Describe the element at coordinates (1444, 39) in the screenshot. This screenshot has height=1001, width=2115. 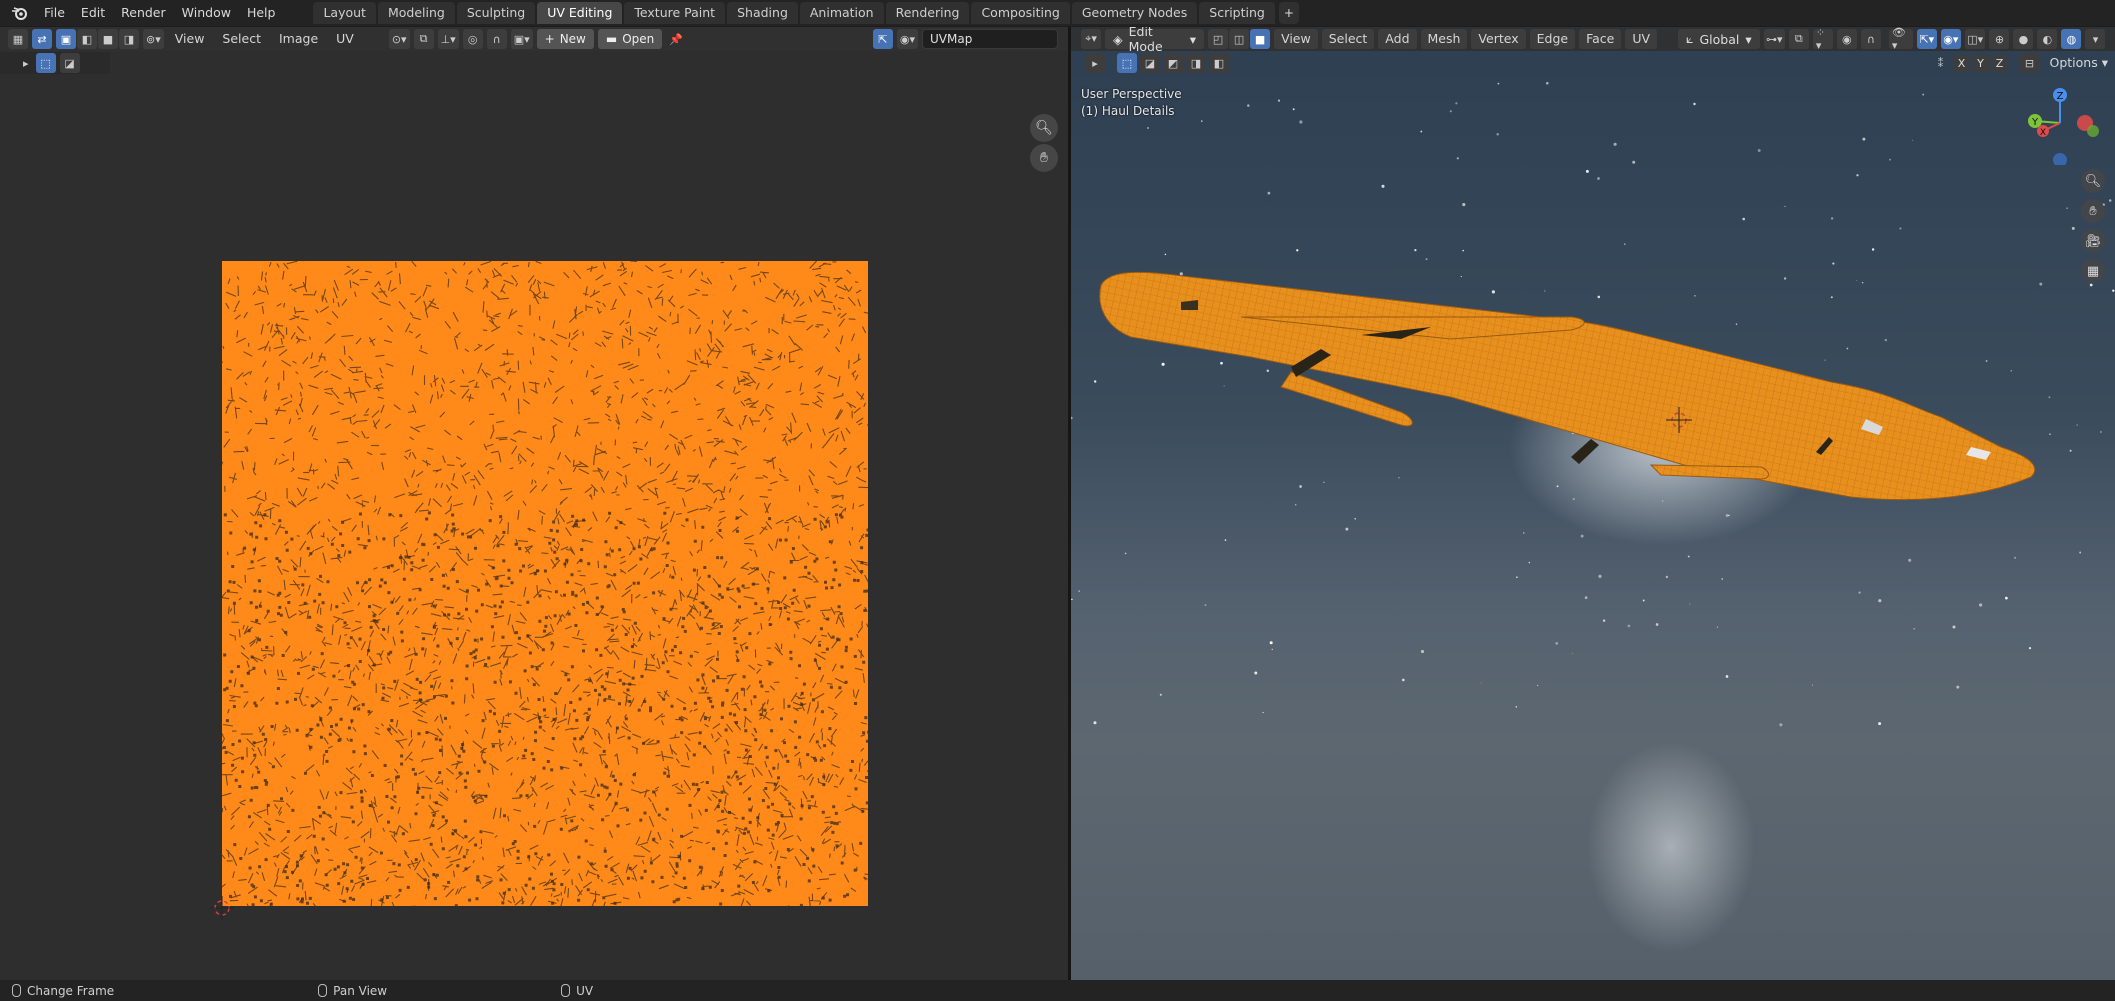
I see `vp-menu-mesh: Mesh` at that location.